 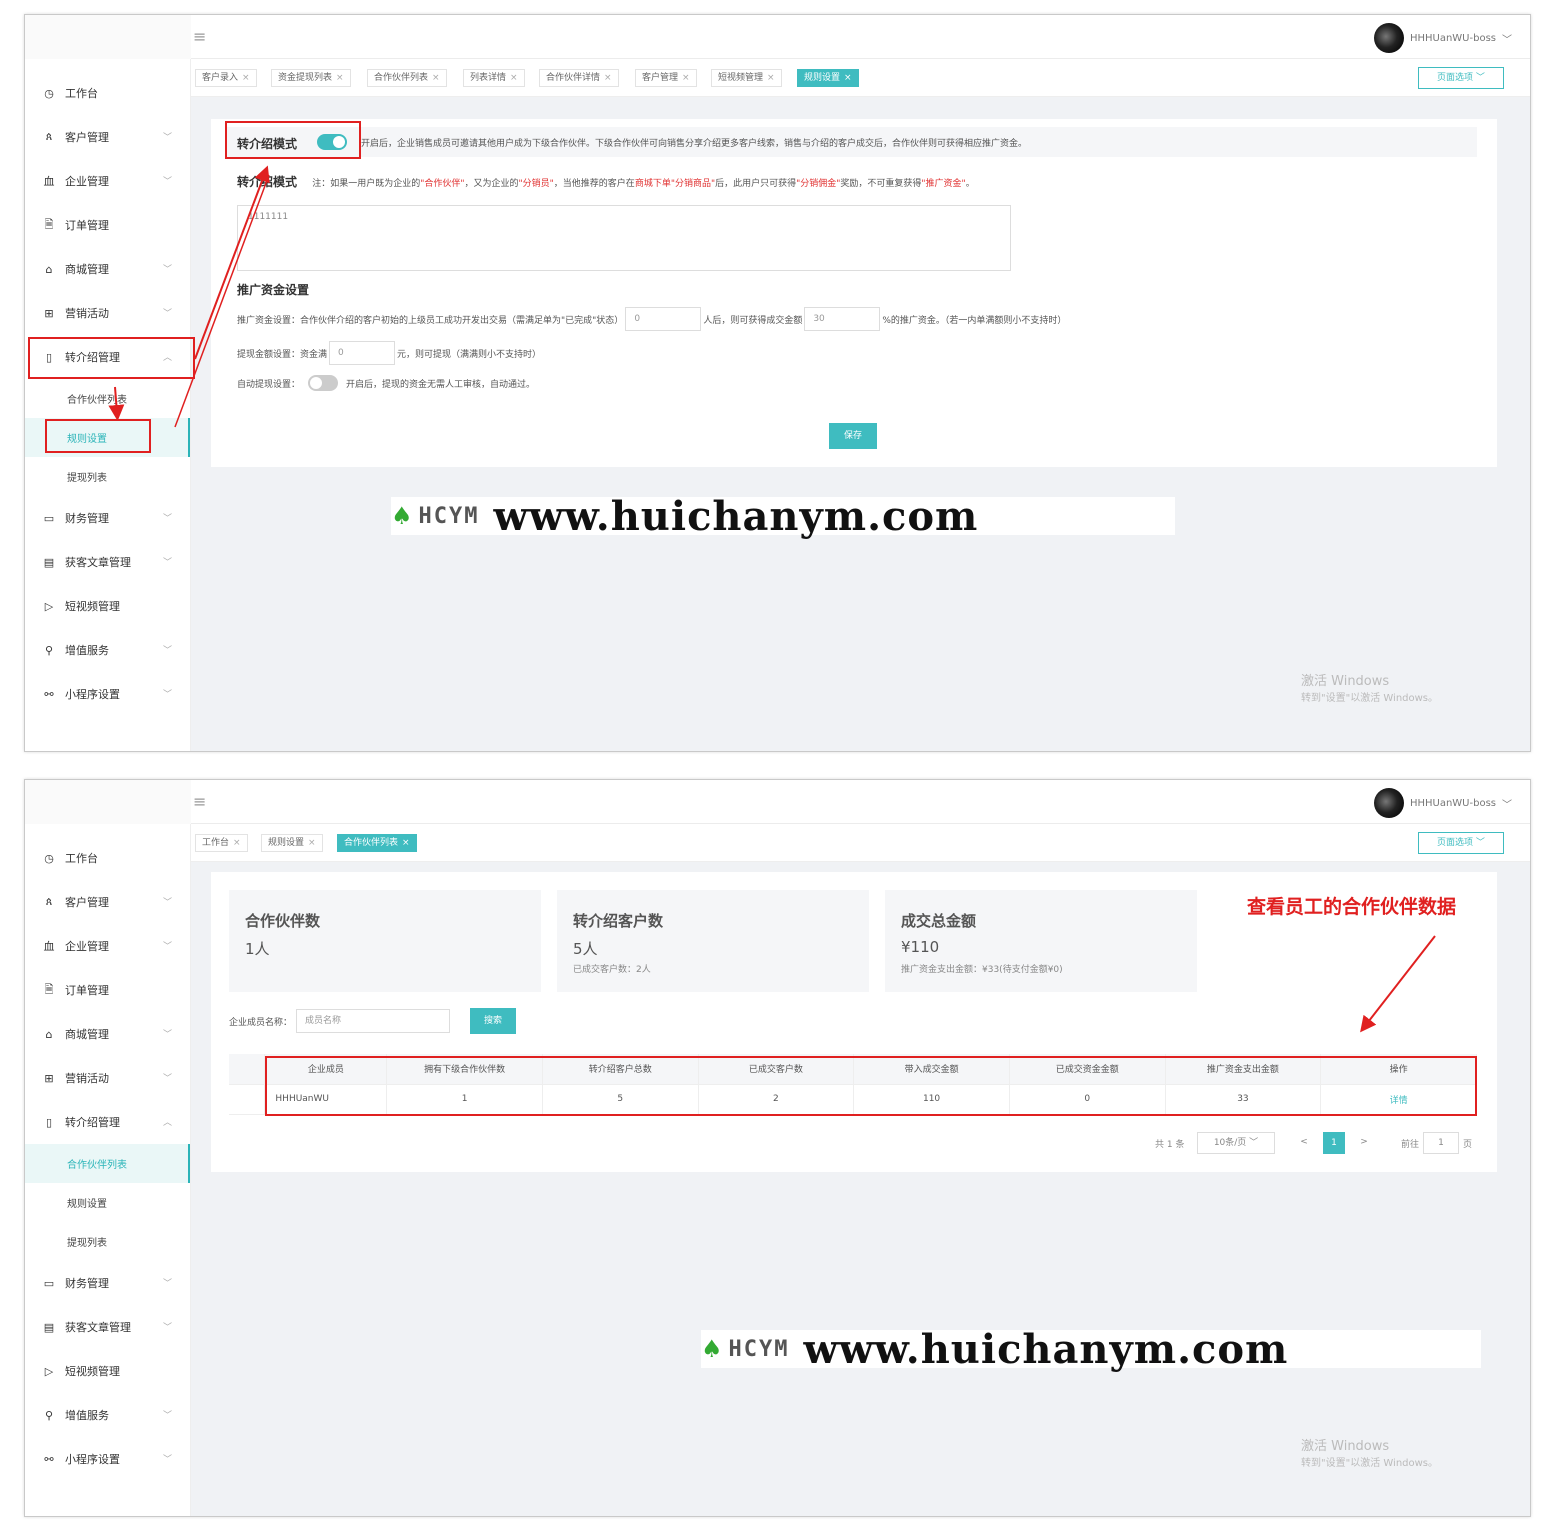 I want to click on chevron-down-icon: ﹀, so click(x=1507, y=40).